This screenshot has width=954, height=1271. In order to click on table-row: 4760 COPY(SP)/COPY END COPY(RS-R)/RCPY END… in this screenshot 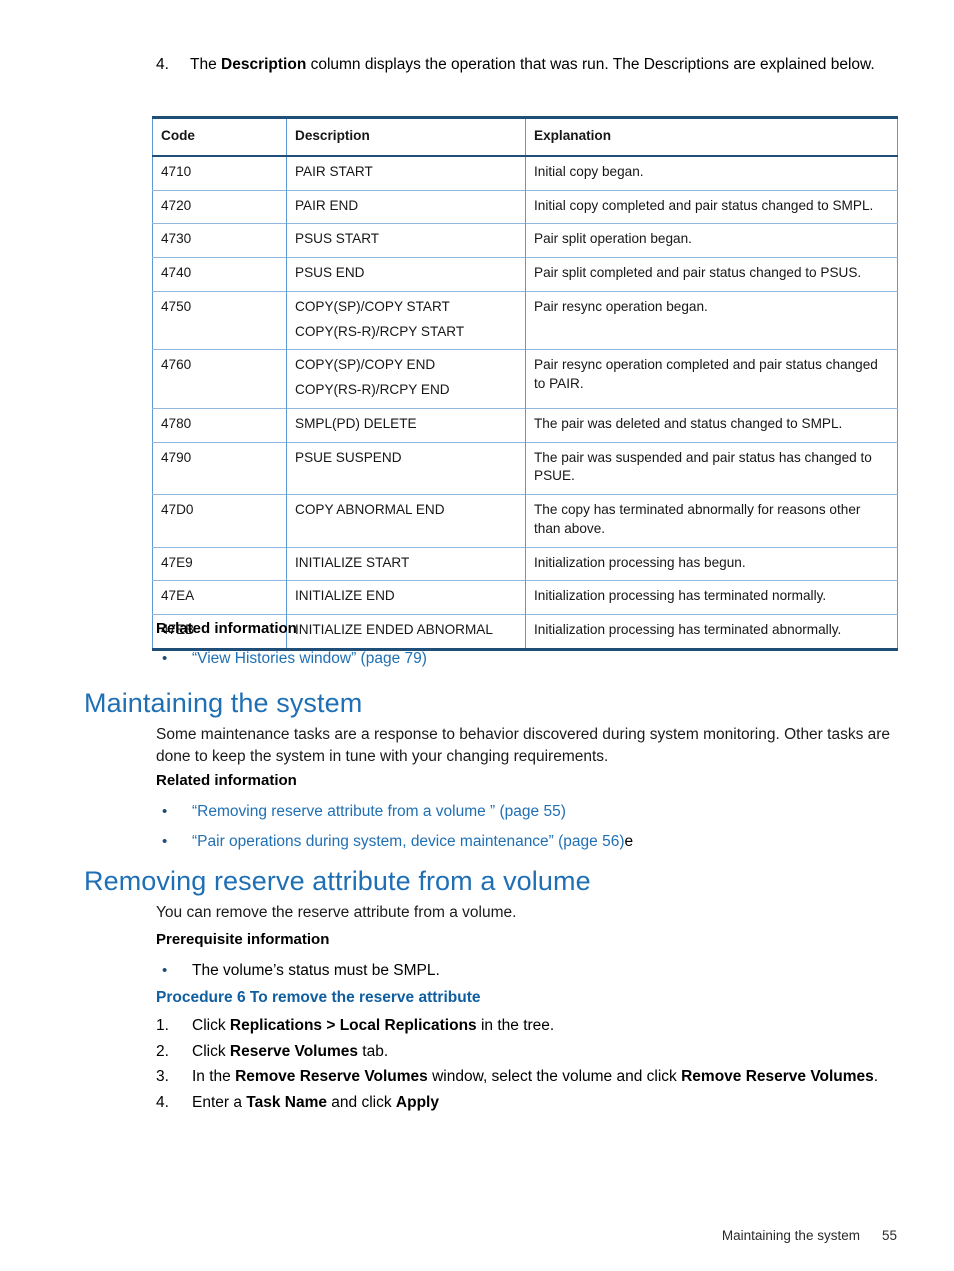, I will do `click(525, 379)`.